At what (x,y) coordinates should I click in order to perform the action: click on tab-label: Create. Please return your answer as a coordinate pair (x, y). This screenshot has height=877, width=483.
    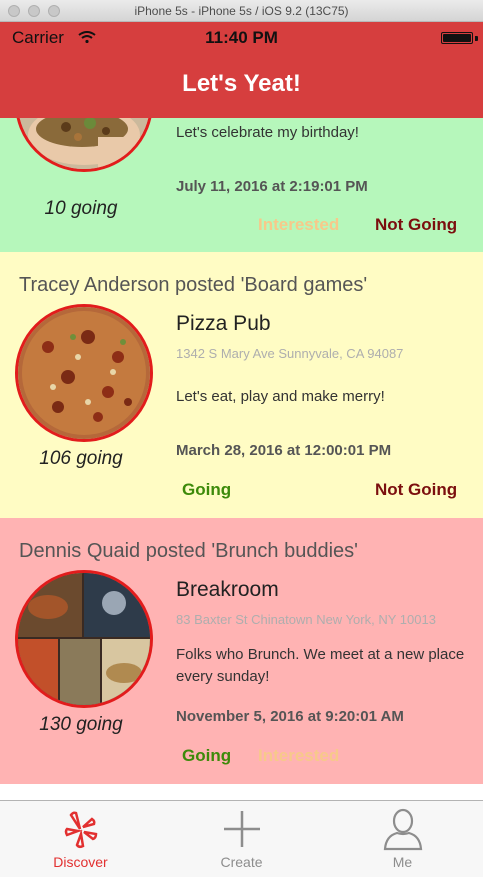
    Looking at the image, I should click on (241, 862).